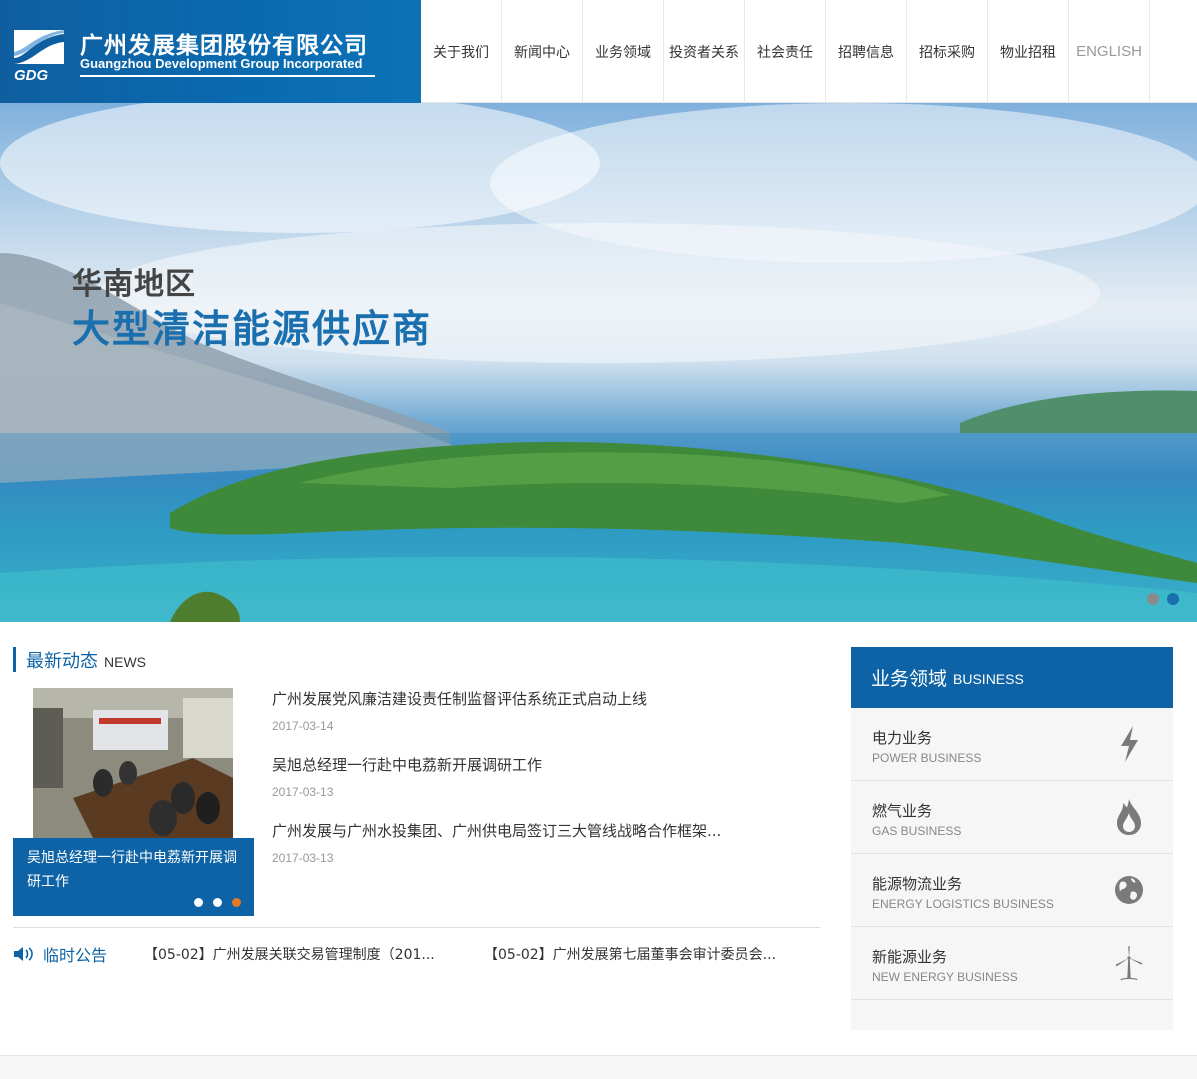  I want to click on business-panel-header: 业务领域 BUSINESS, so click(1012, 677).